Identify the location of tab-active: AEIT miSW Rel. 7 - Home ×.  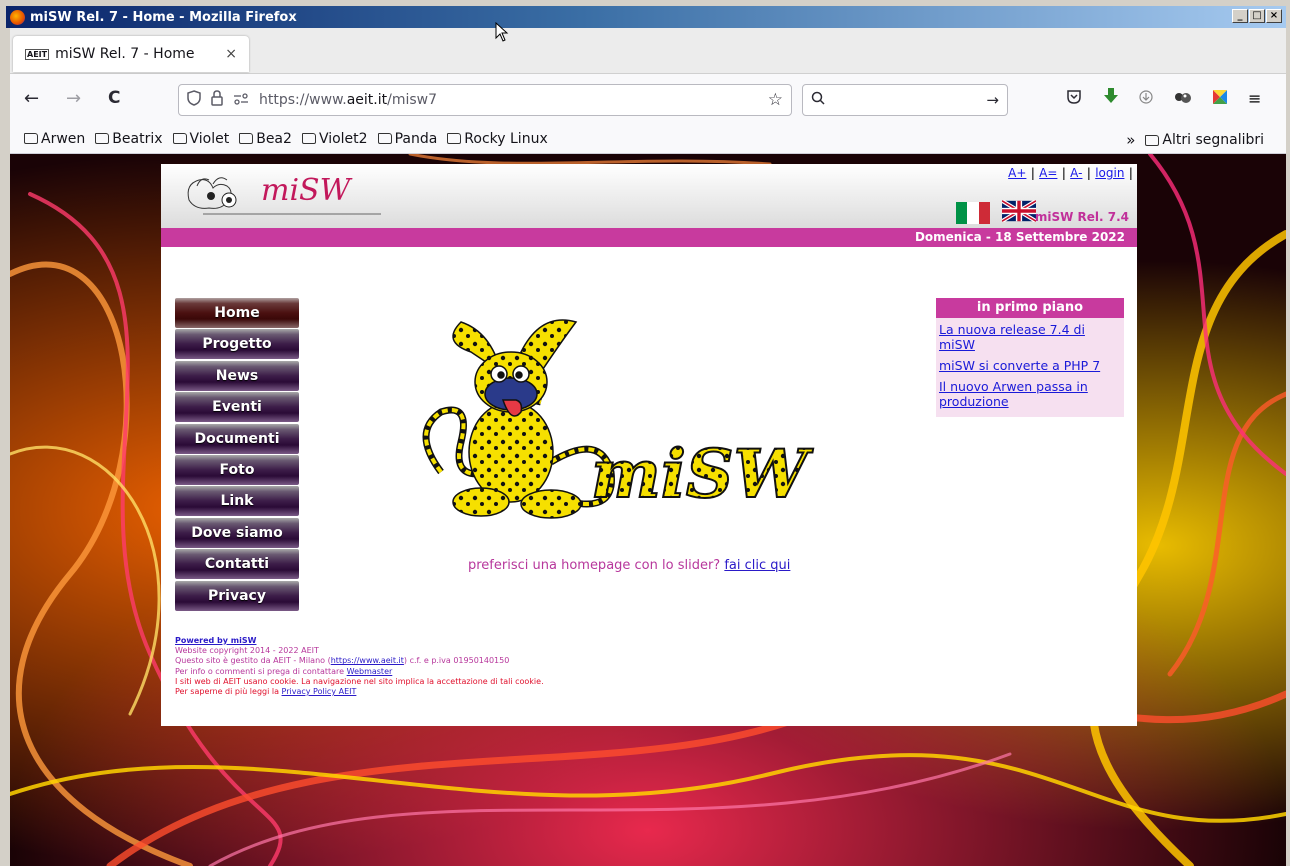
(131, 54).